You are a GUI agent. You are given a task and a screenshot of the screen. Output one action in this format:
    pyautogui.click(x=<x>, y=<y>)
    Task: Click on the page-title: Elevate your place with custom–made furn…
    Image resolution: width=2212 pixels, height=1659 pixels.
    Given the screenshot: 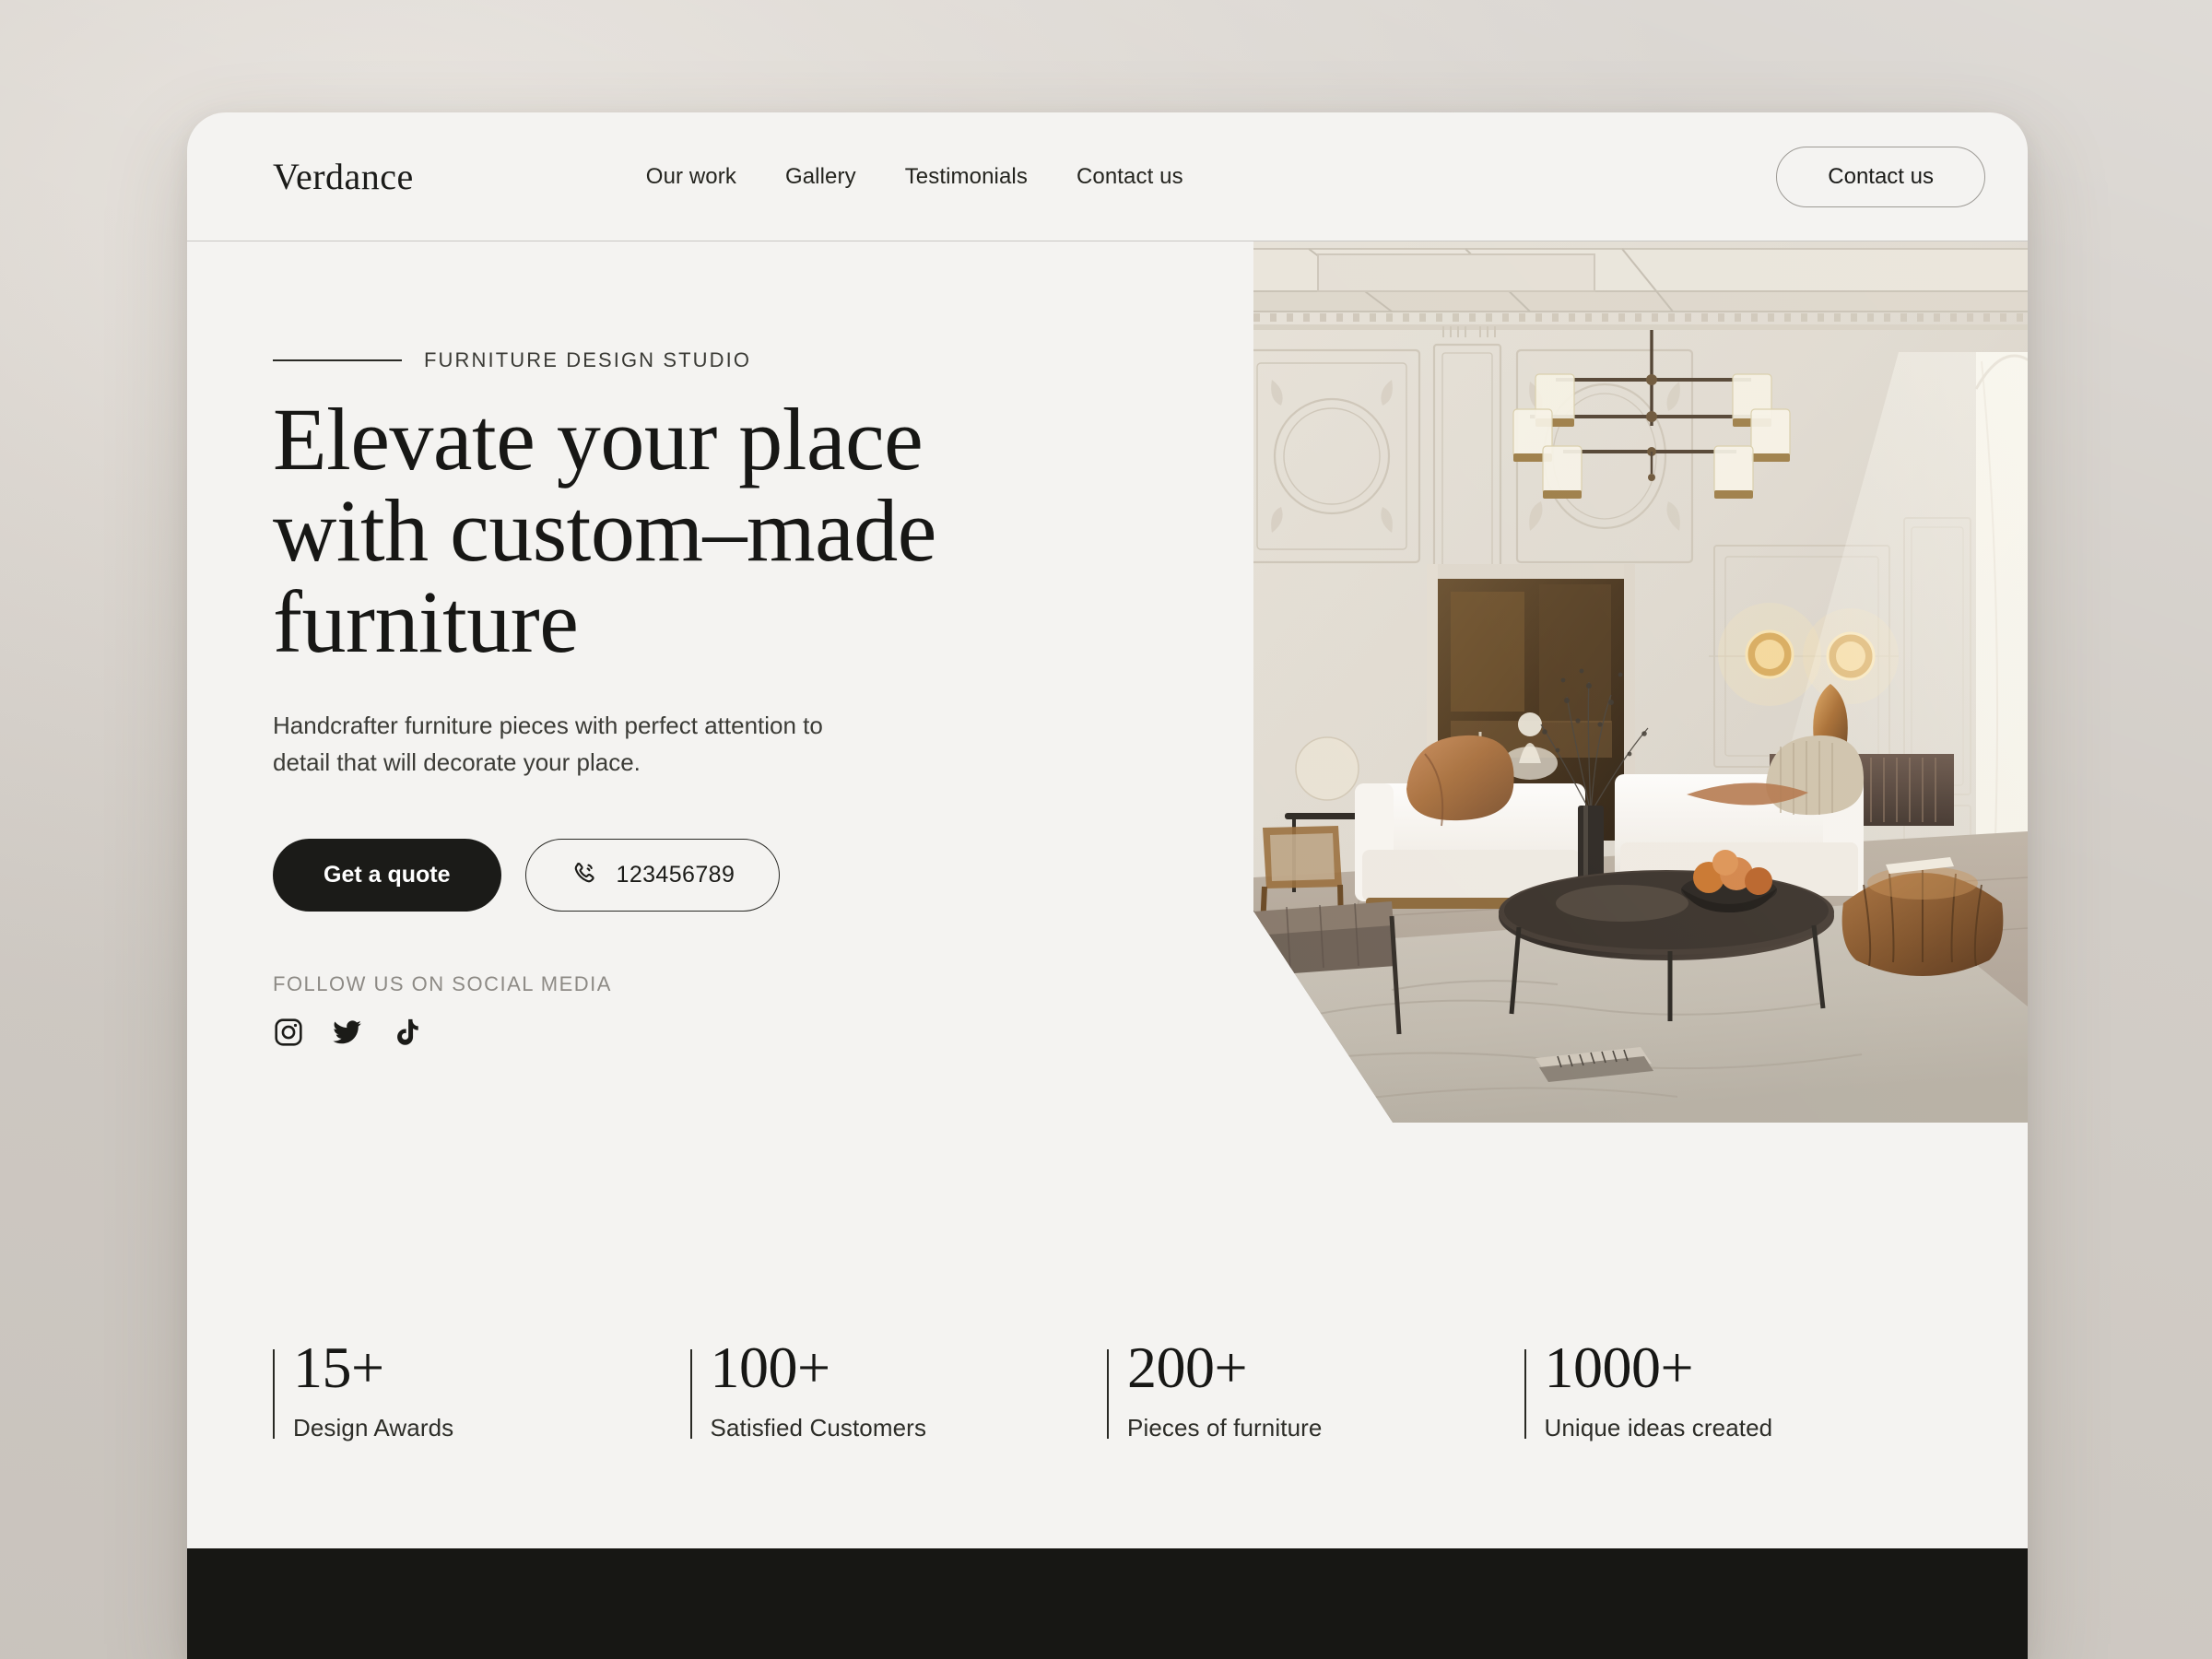 What is the action you would take?
    pyautogui.click(x=604, y=530)
    